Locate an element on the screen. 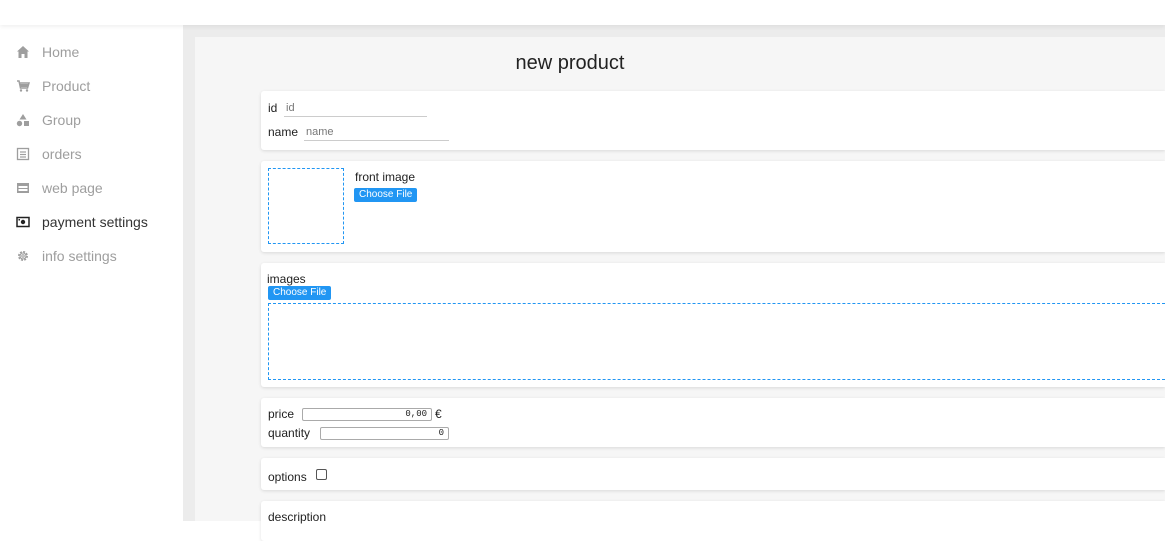  sidebar-item-label: Product is located at coordinates (66, 86).